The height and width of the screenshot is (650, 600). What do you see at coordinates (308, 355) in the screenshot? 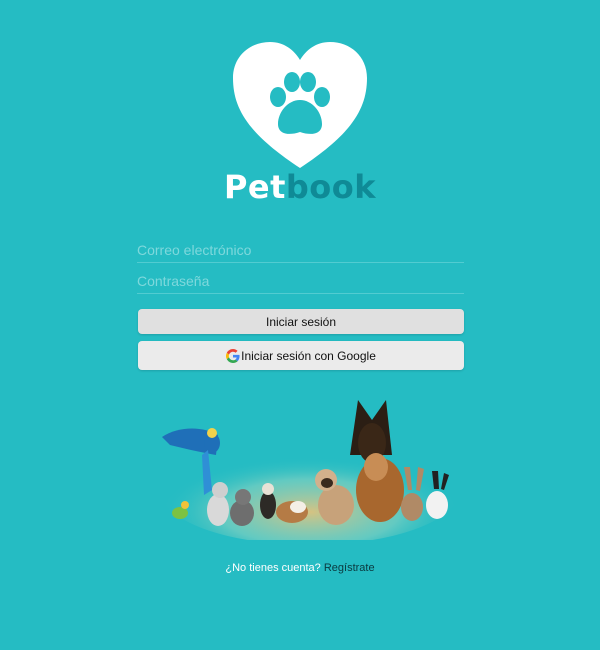
I see `google-login-button-label: Iniciar sesión con Google` at bounding box center [308, 355].